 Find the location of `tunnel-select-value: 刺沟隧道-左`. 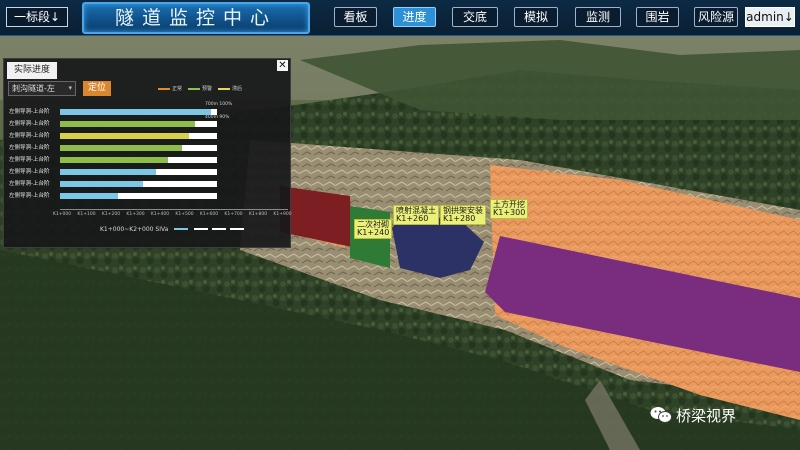

tunnel-select-value: 刺沟隧道-左 is located at coordinates (33, 88).